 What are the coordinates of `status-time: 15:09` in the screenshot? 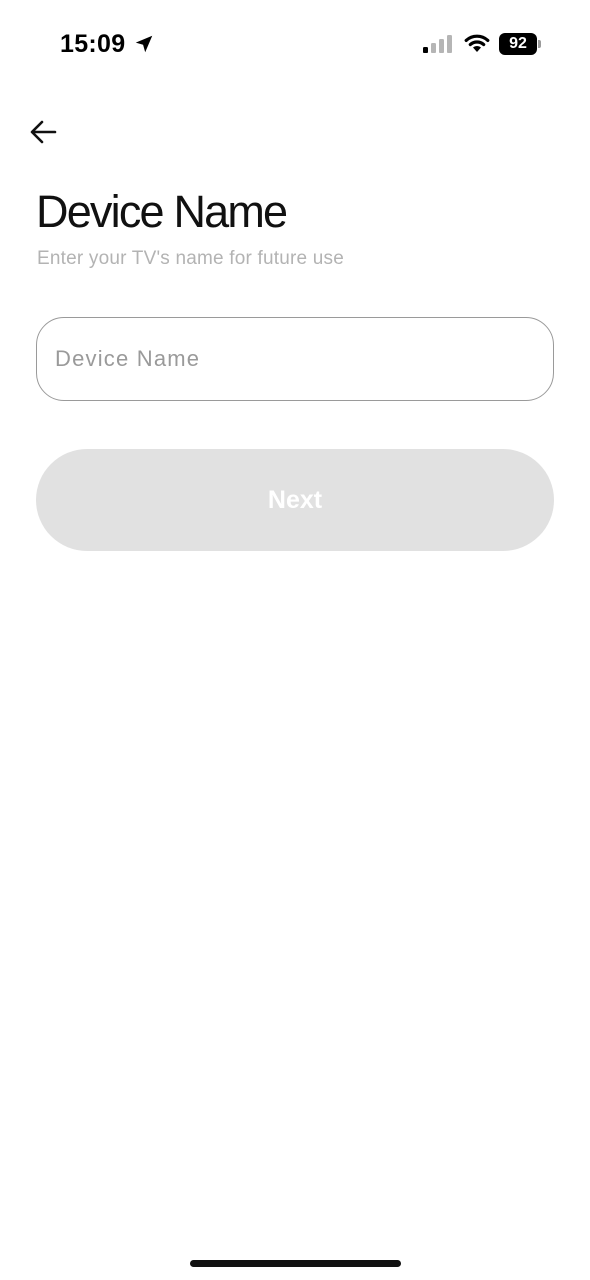 It's located at (93, 44).